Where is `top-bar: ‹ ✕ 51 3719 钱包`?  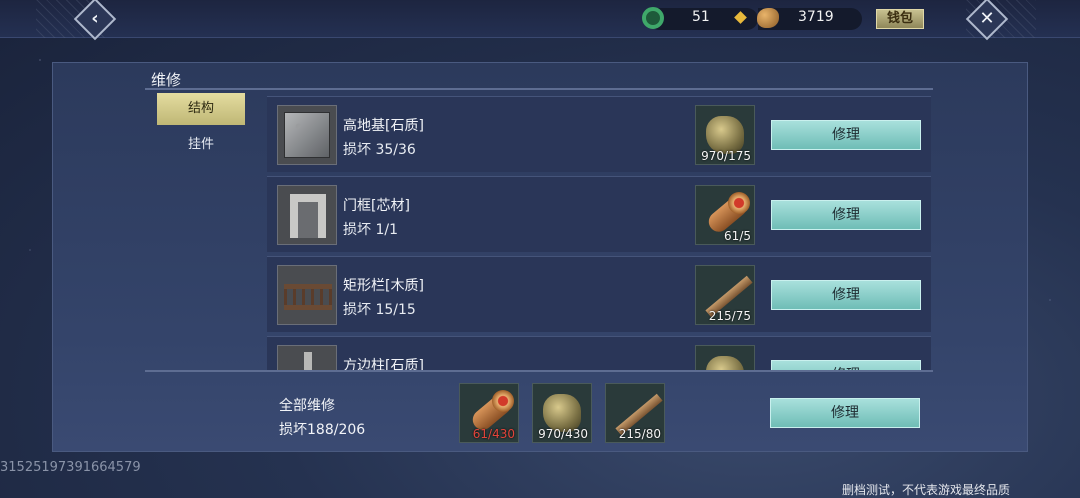 top-bar: ‹ ✕ 51 3719 钱包 is located at coordinates (540, 20).